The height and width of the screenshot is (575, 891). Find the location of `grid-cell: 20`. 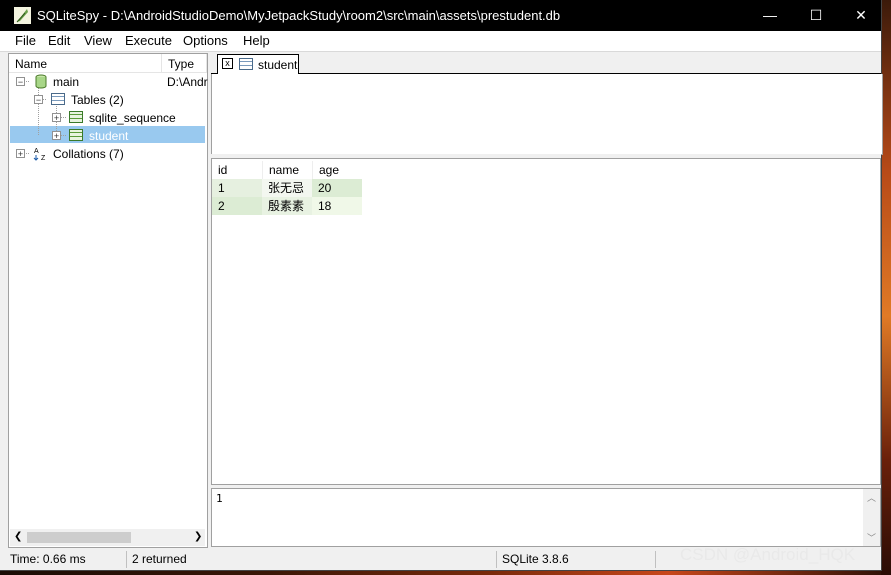

grid-cell: 20 is located at coordinates (337, 188).